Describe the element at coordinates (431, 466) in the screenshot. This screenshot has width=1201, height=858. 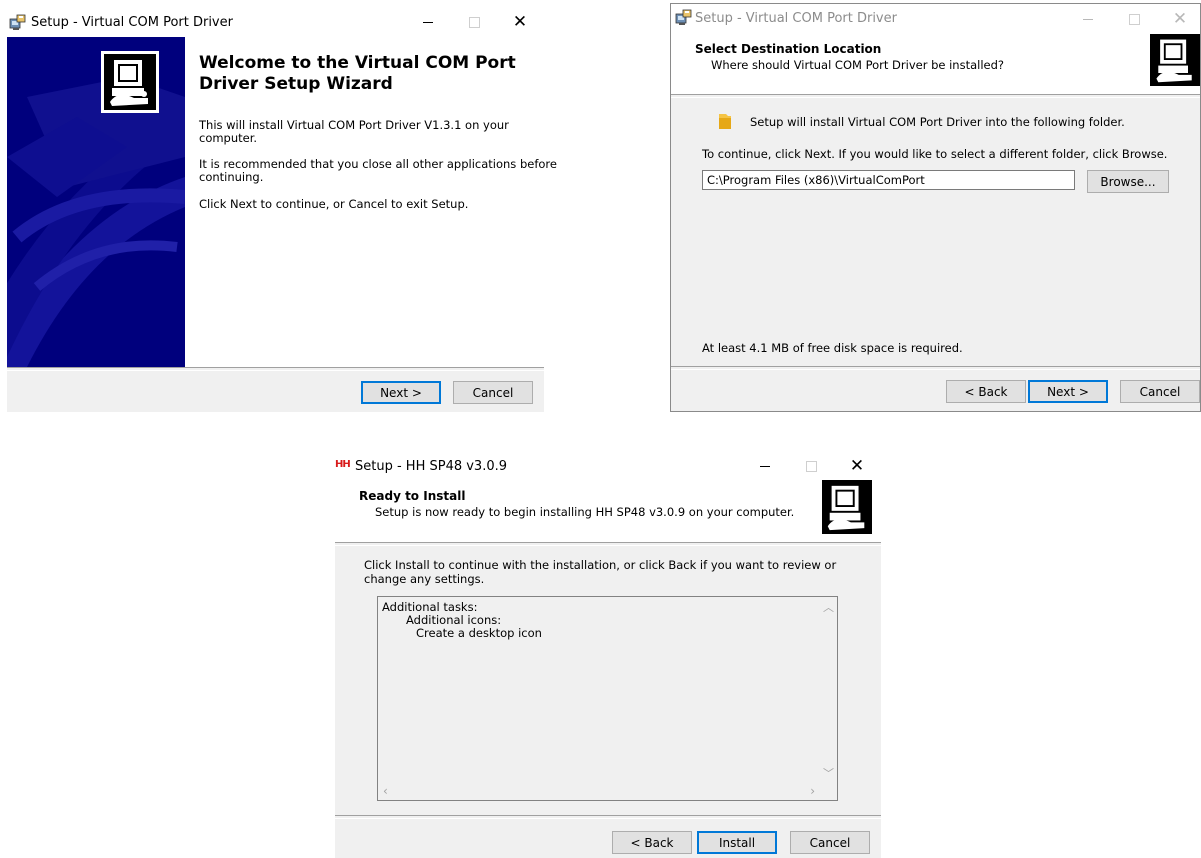
I see `window-title: Setup - HH SP48 v3.0.9` at that location.